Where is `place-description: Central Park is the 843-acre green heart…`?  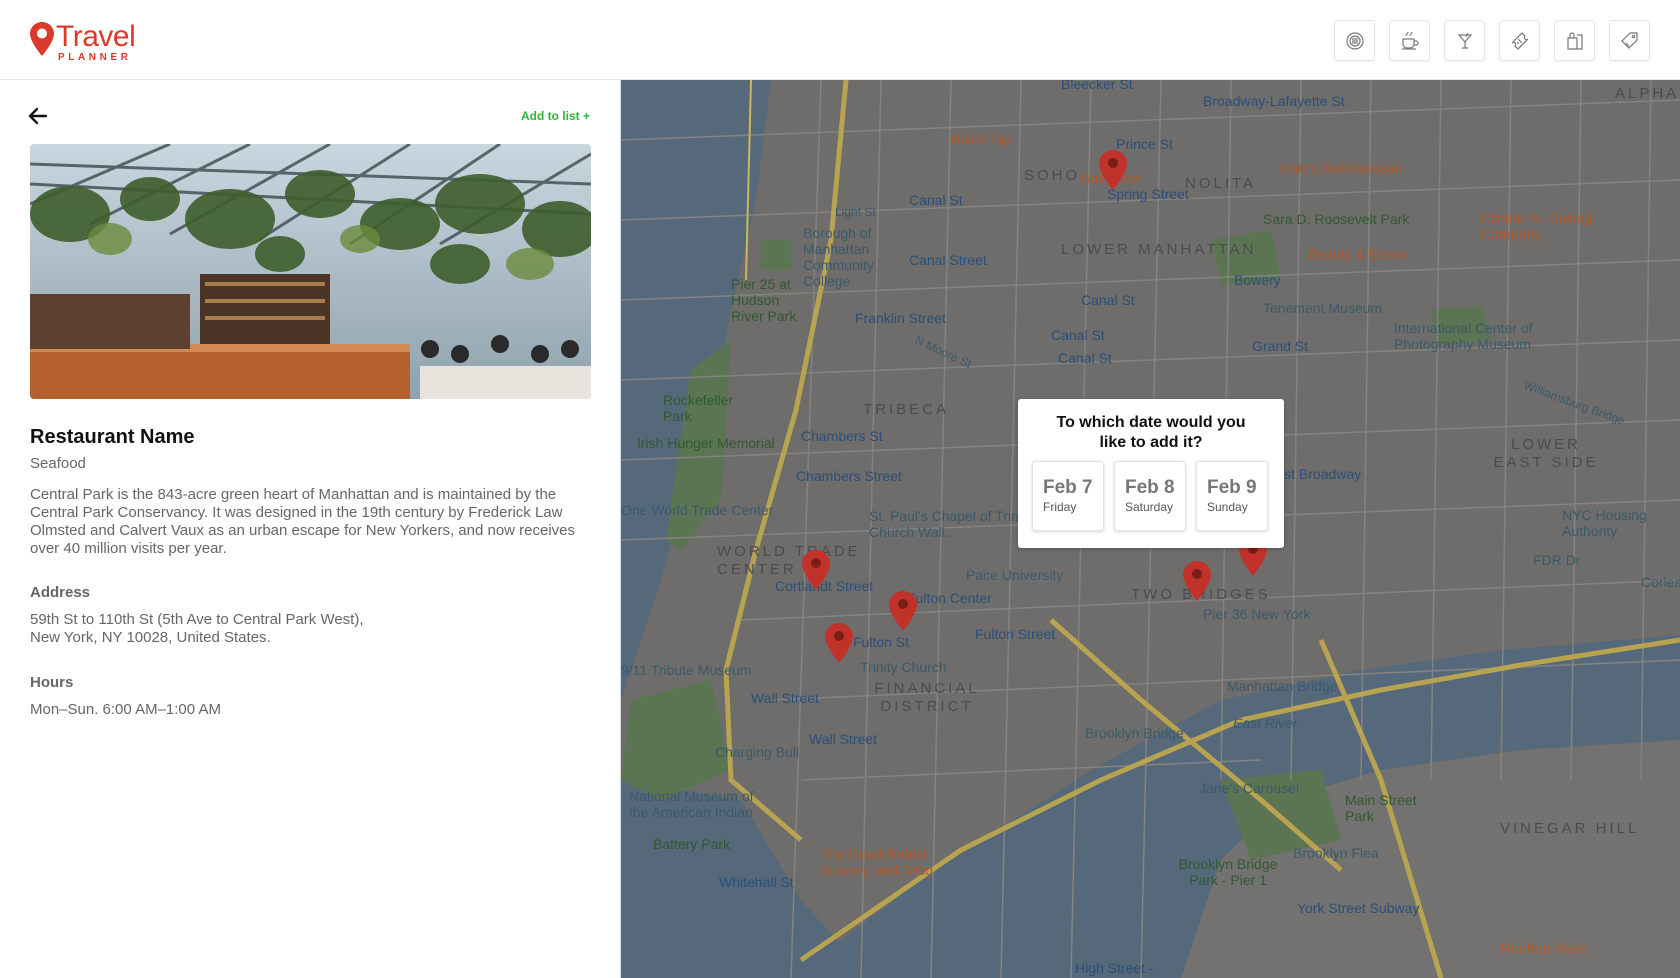 place-description: Central Park is the 843-acre green heart… is located at coordinates (303, 521).